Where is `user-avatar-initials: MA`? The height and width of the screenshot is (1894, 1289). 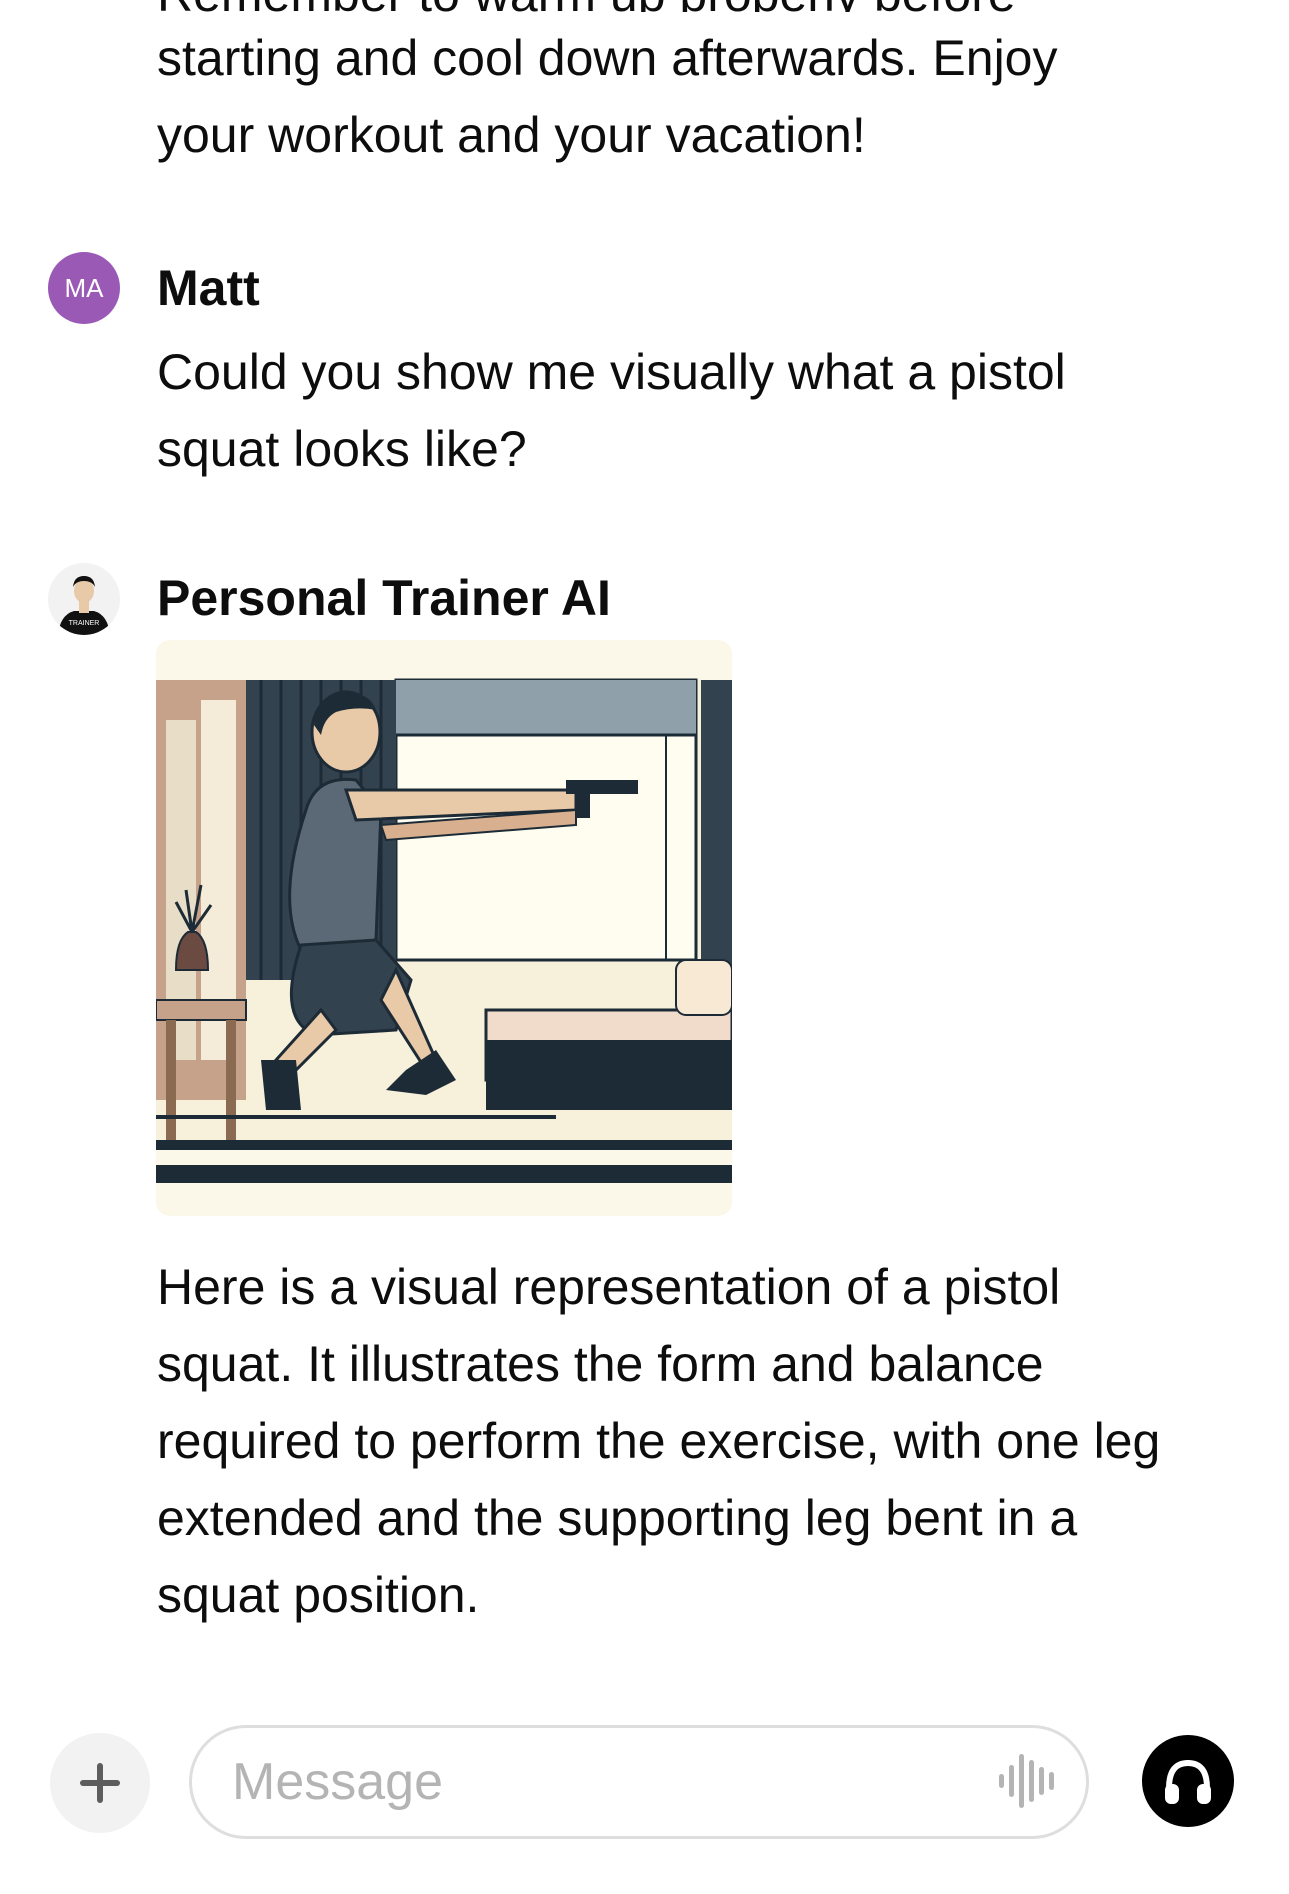
user-avatar-initials: MA is located at coordinates (84, 287).